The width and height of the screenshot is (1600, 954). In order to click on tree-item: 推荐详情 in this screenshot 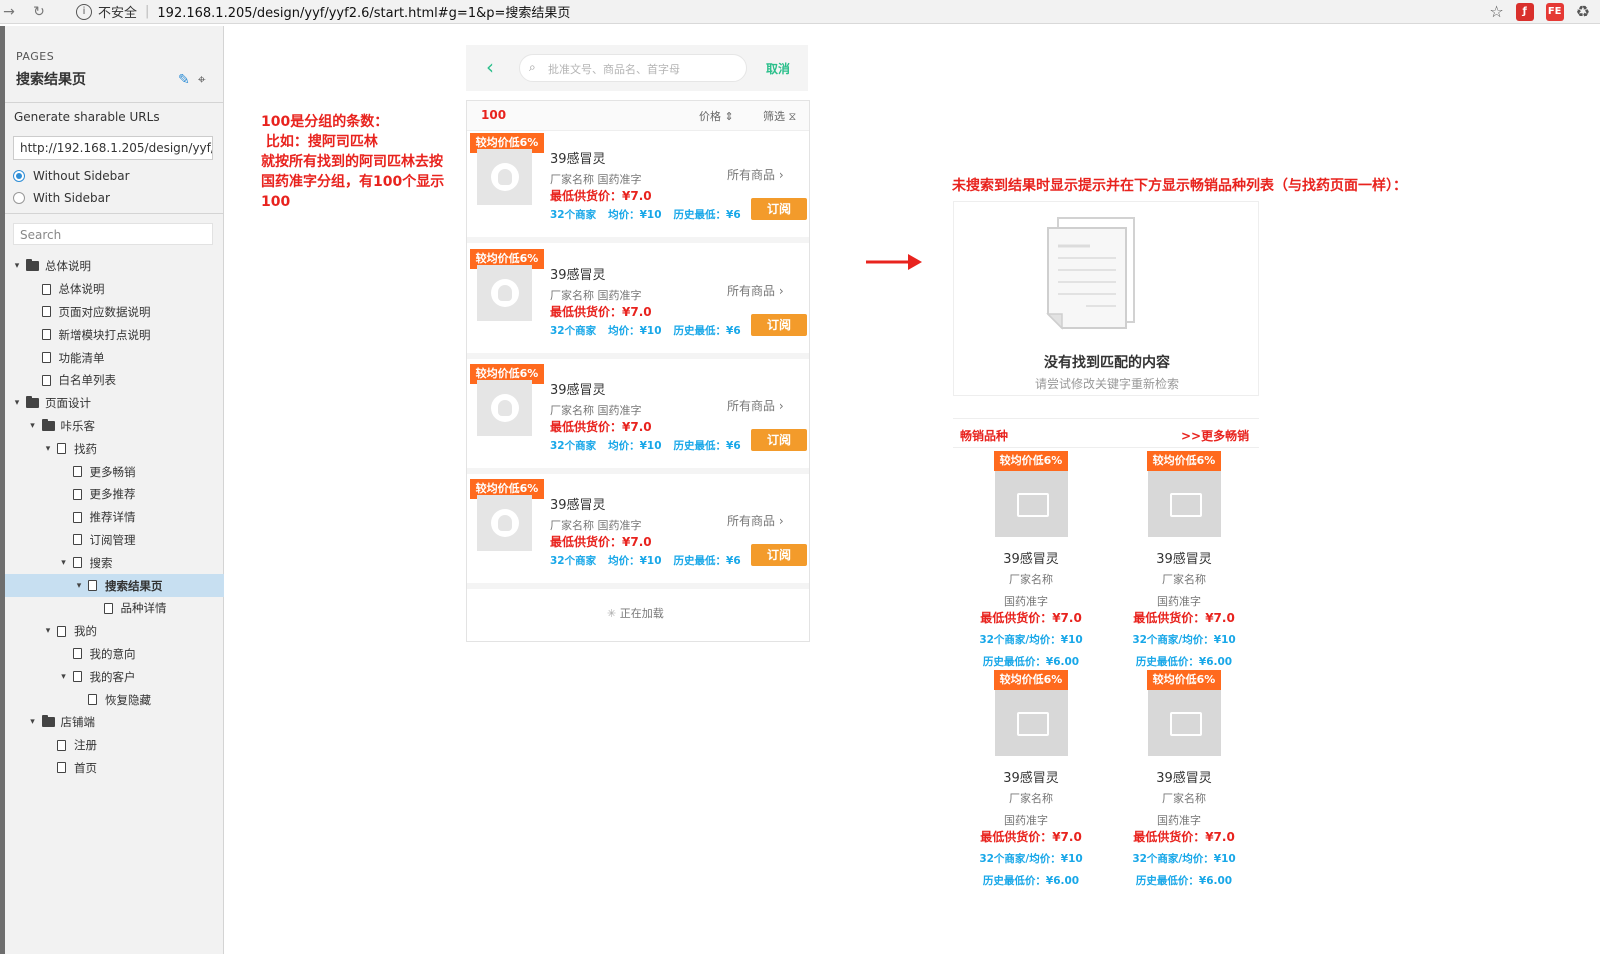, I will do `click(114, 517)`.